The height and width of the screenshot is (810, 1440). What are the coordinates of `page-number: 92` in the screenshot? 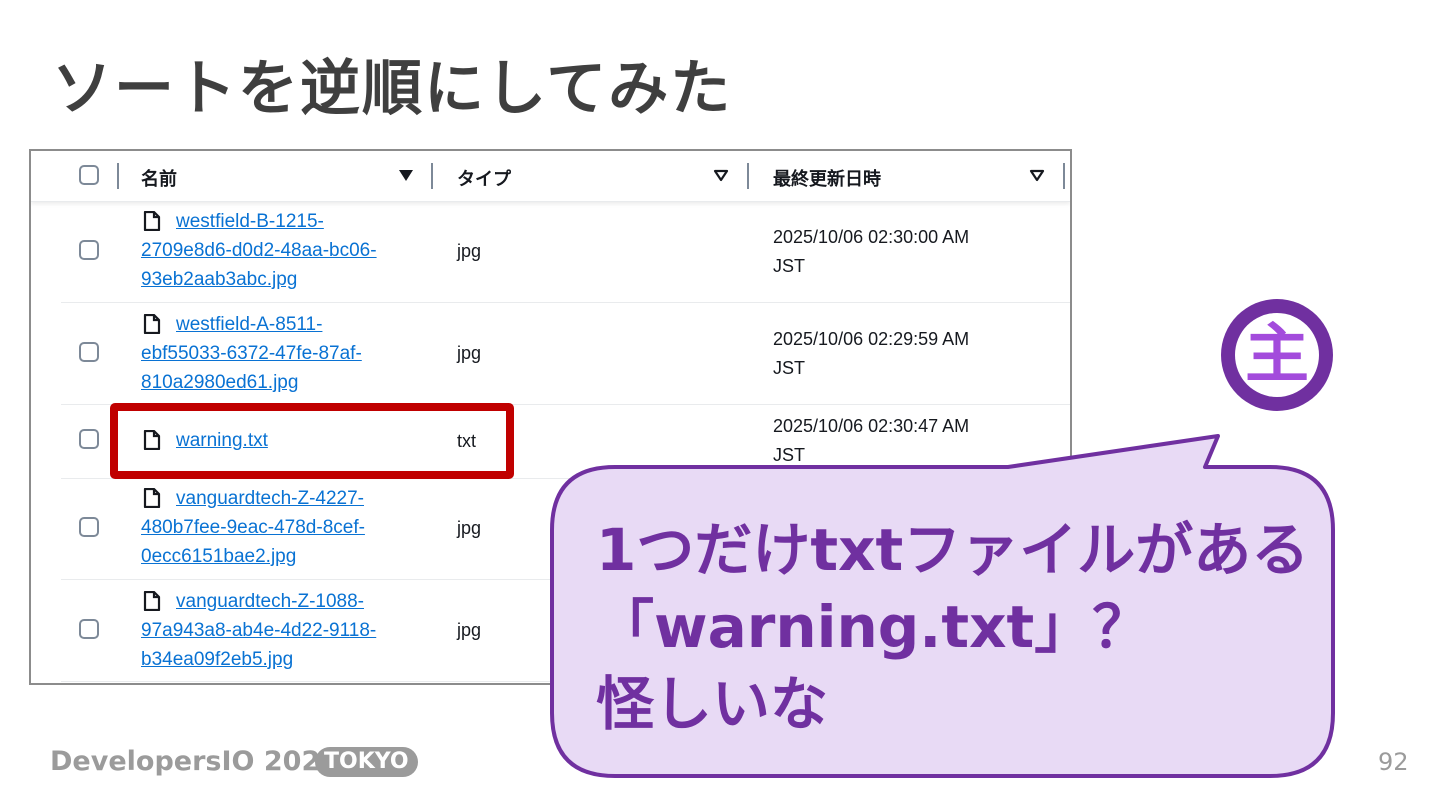 It's located at (1393, 762).